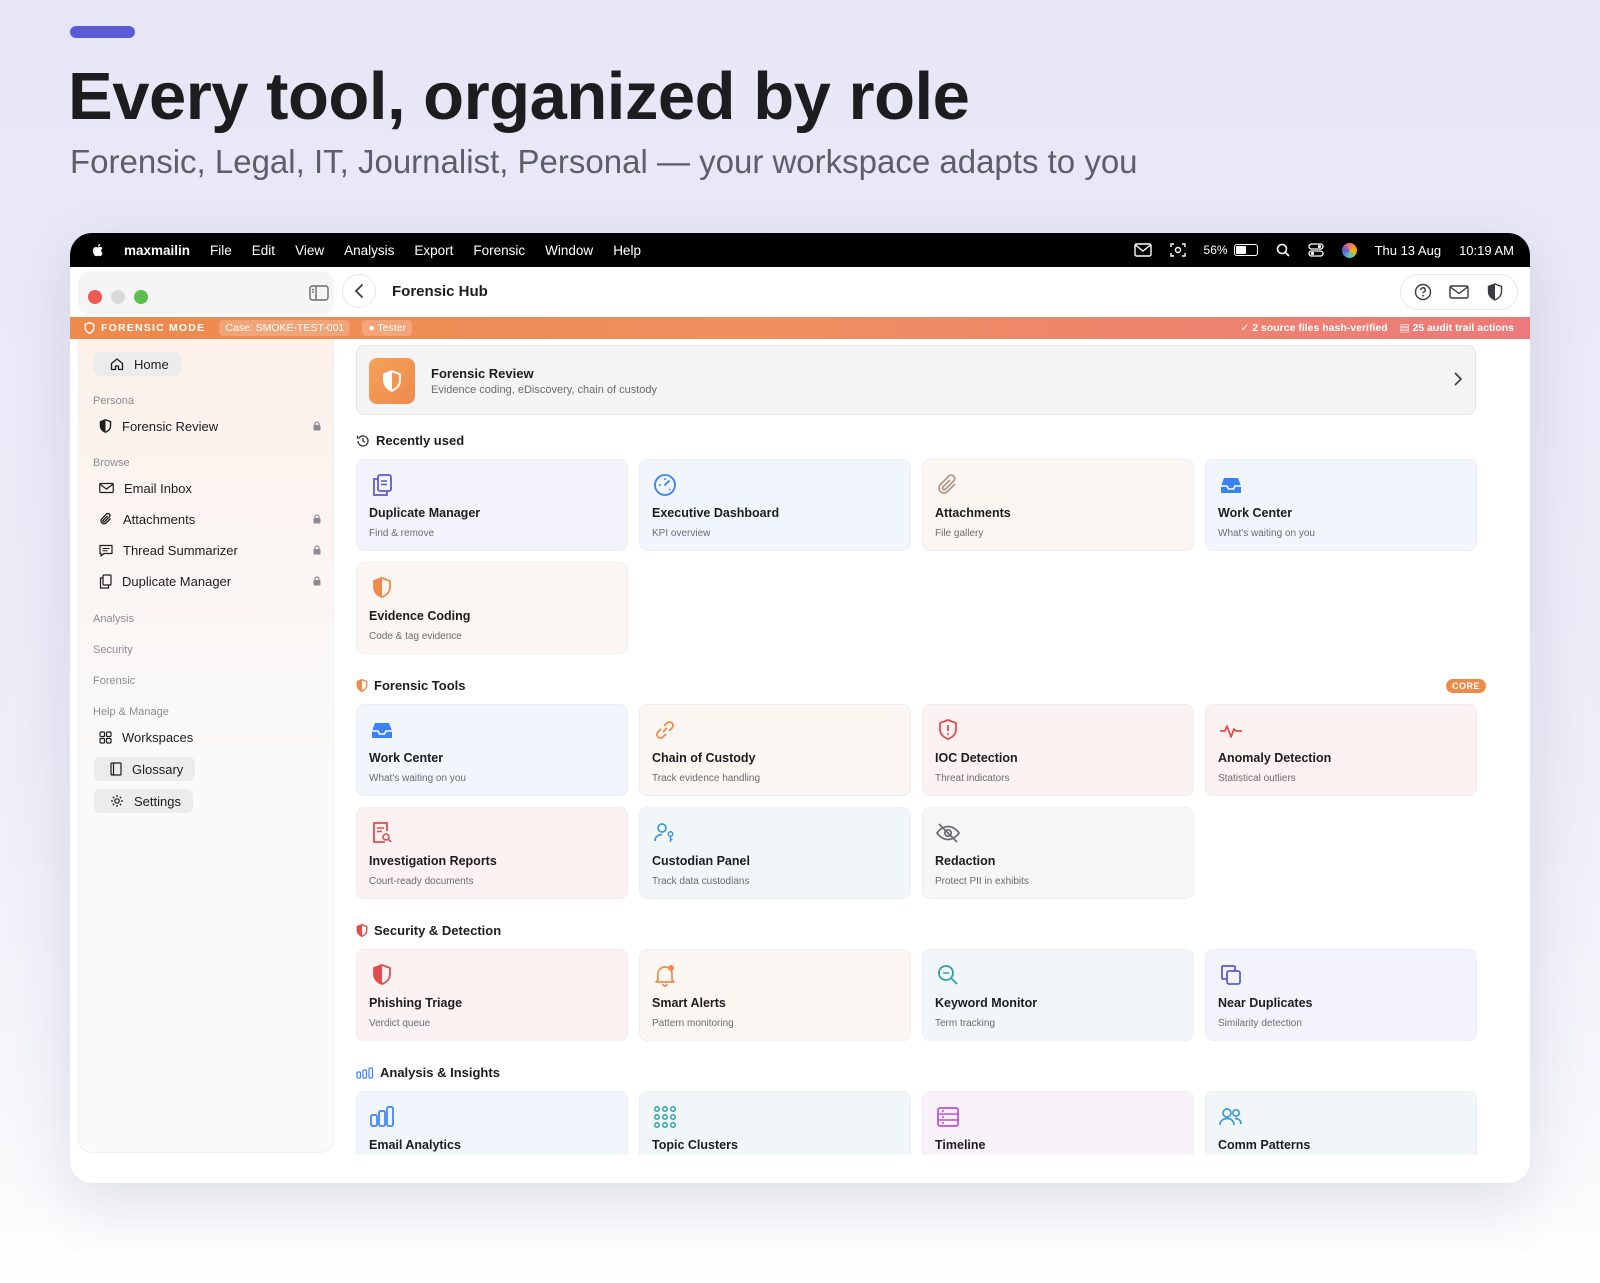 This screenshot has height=1283, width=1600. Describe the element at coordinates (428, 1072) in the screenshot. I see `section-analysis-insights: Analysis & Insights` at that location.